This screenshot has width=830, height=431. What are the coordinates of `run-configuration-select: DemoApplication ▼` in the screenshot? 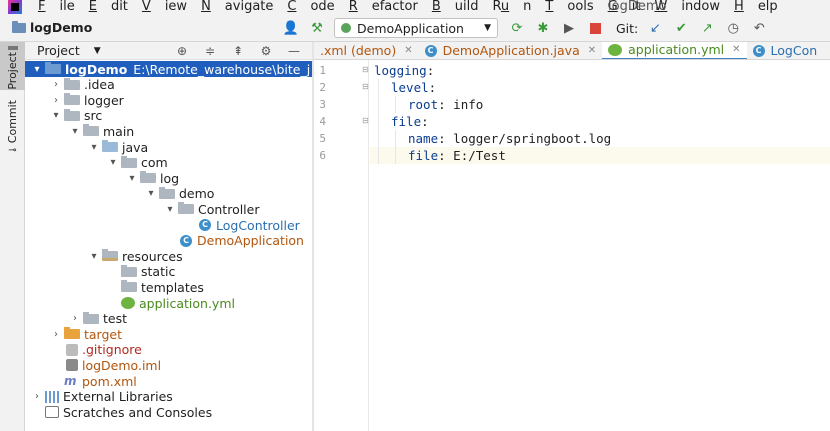 It's located at (416, 28).